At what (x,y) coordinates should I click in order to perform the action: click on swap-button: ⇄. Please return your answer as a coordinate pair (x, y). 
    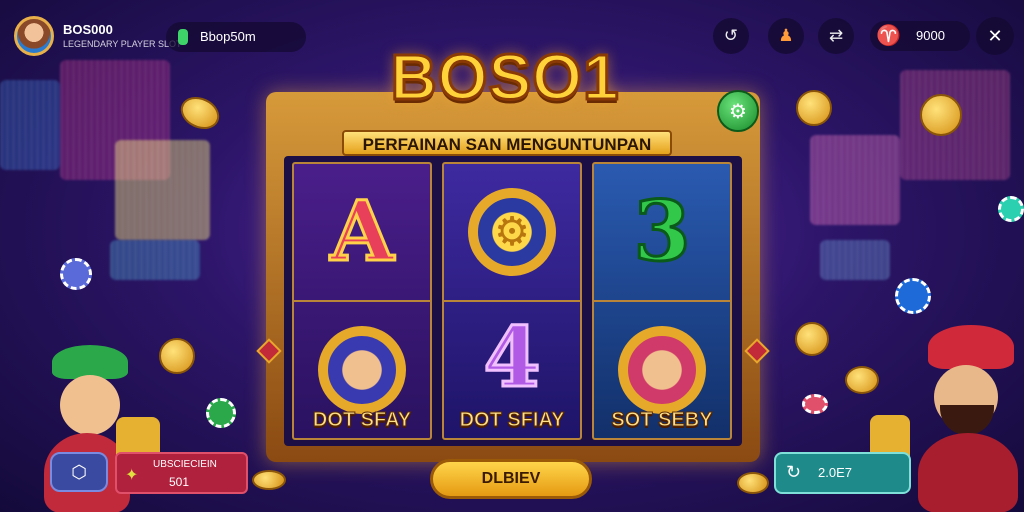
    Looking at the image, I should click on (836, 36).